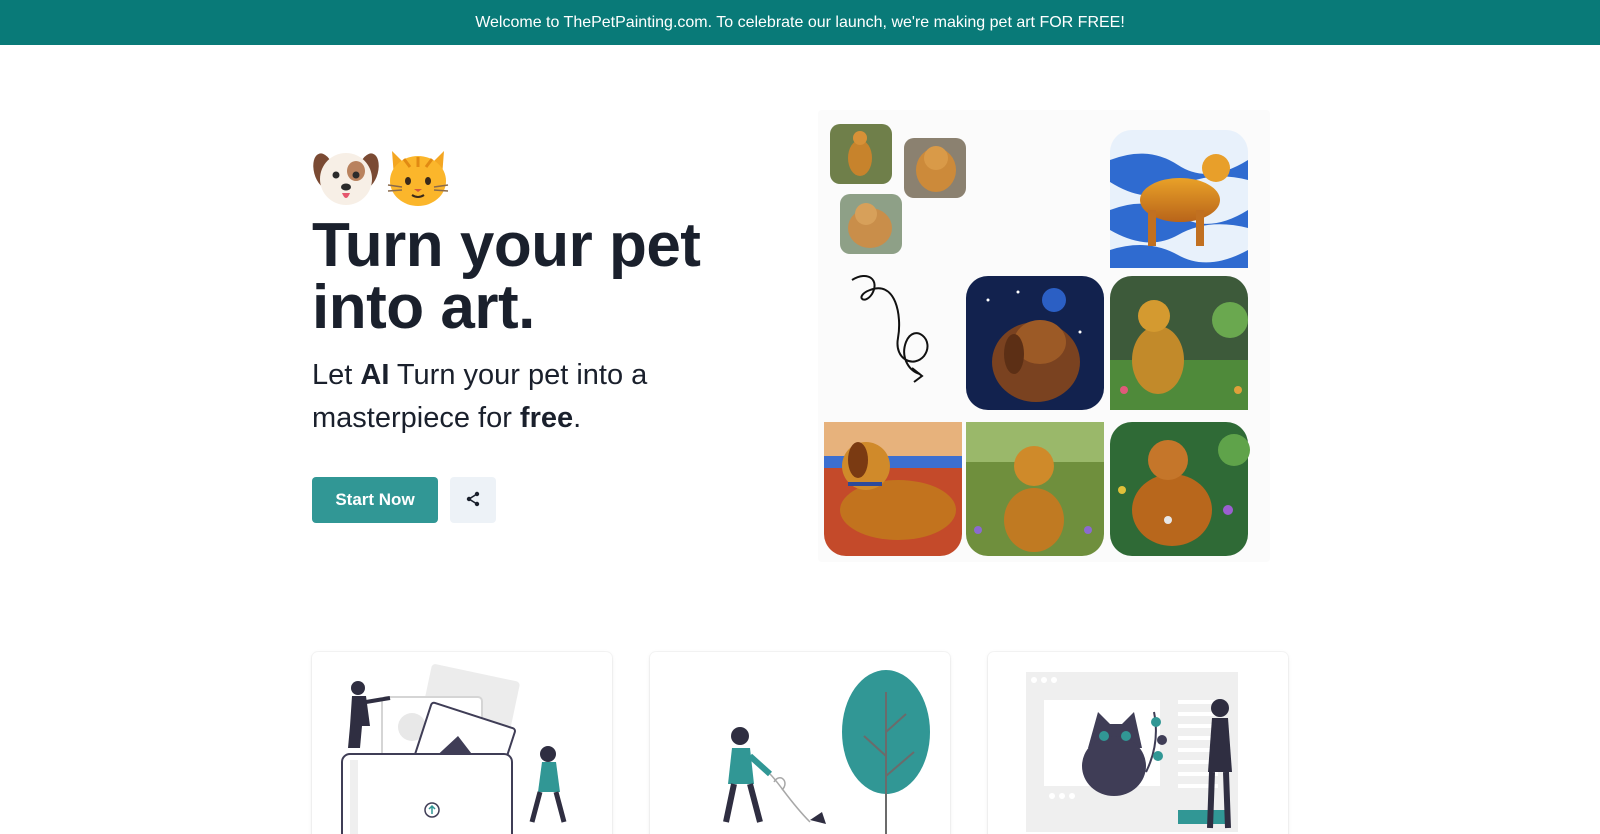 The image size is (1600, 834). I want to click on subline-bold-free: free, so click(546, 418).